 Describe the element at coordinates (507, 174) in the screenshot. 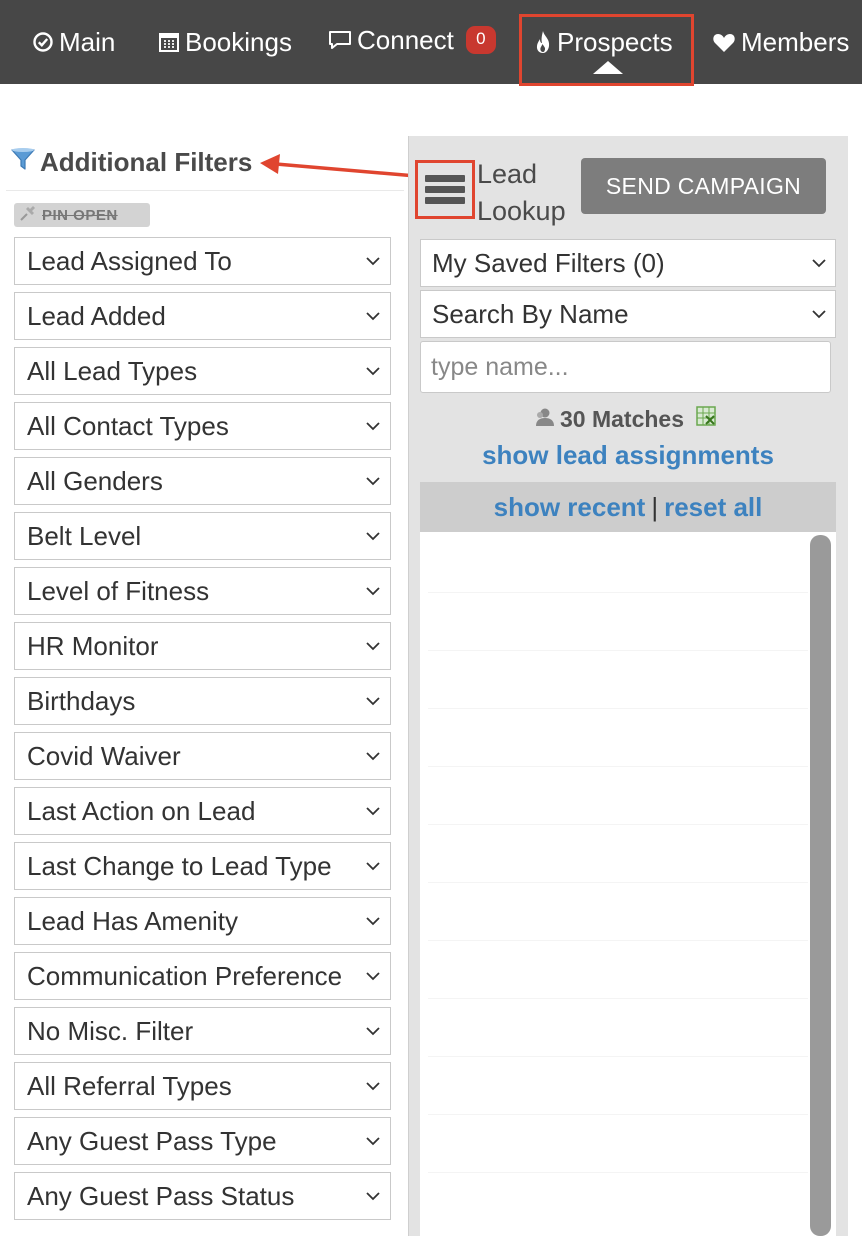

I see `lead-lookup-title-line1: Lead` at that location.